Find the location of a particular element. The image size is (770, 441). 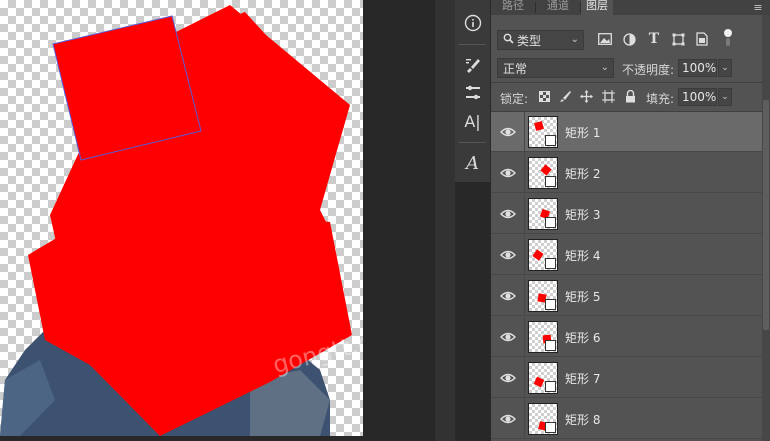

filter-type-icon: T is located at coordinates (654, 39).